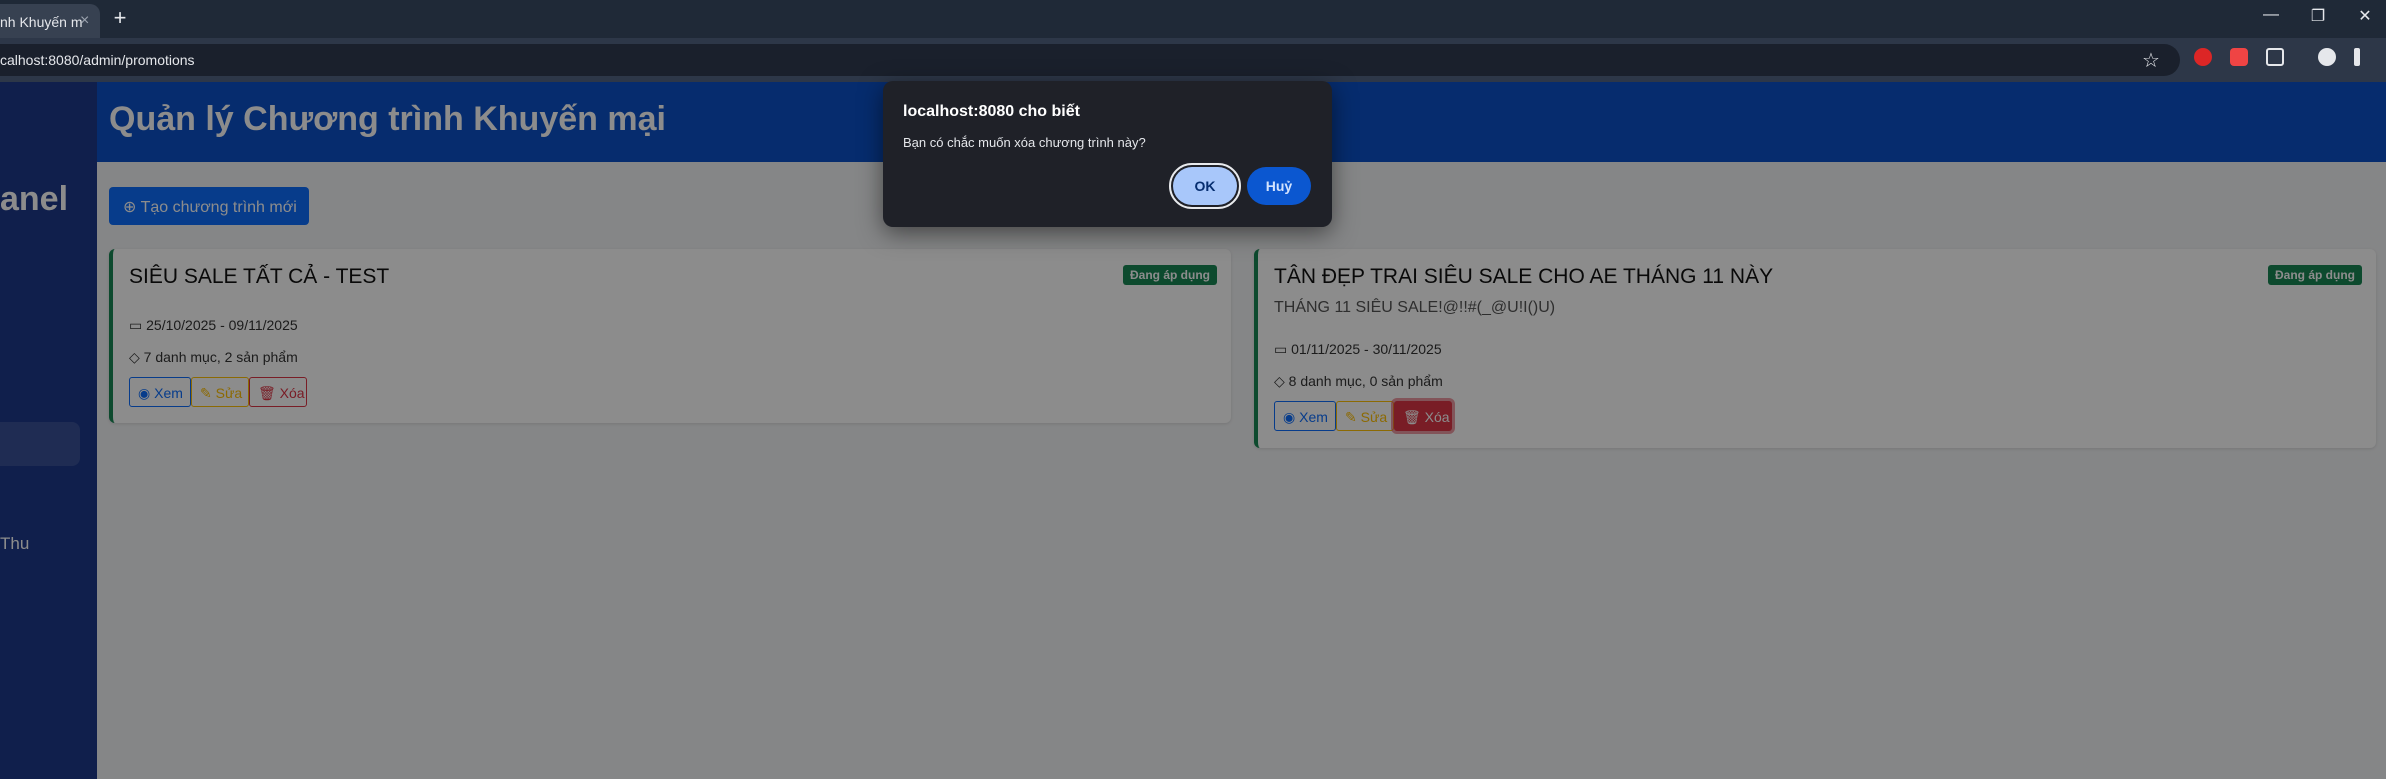  I want to click on browser-tab: nh Khuyến m ×, so click(50, 21).